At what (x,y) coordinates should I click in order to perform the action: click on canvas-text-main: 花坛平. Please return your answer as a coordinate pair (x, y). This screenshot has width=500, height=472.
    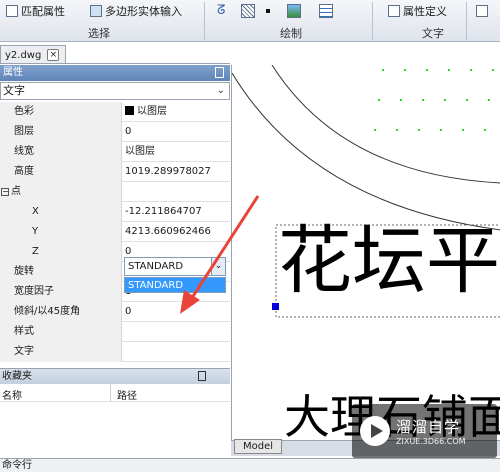
    Looking at the image, I should click on (389, 261).